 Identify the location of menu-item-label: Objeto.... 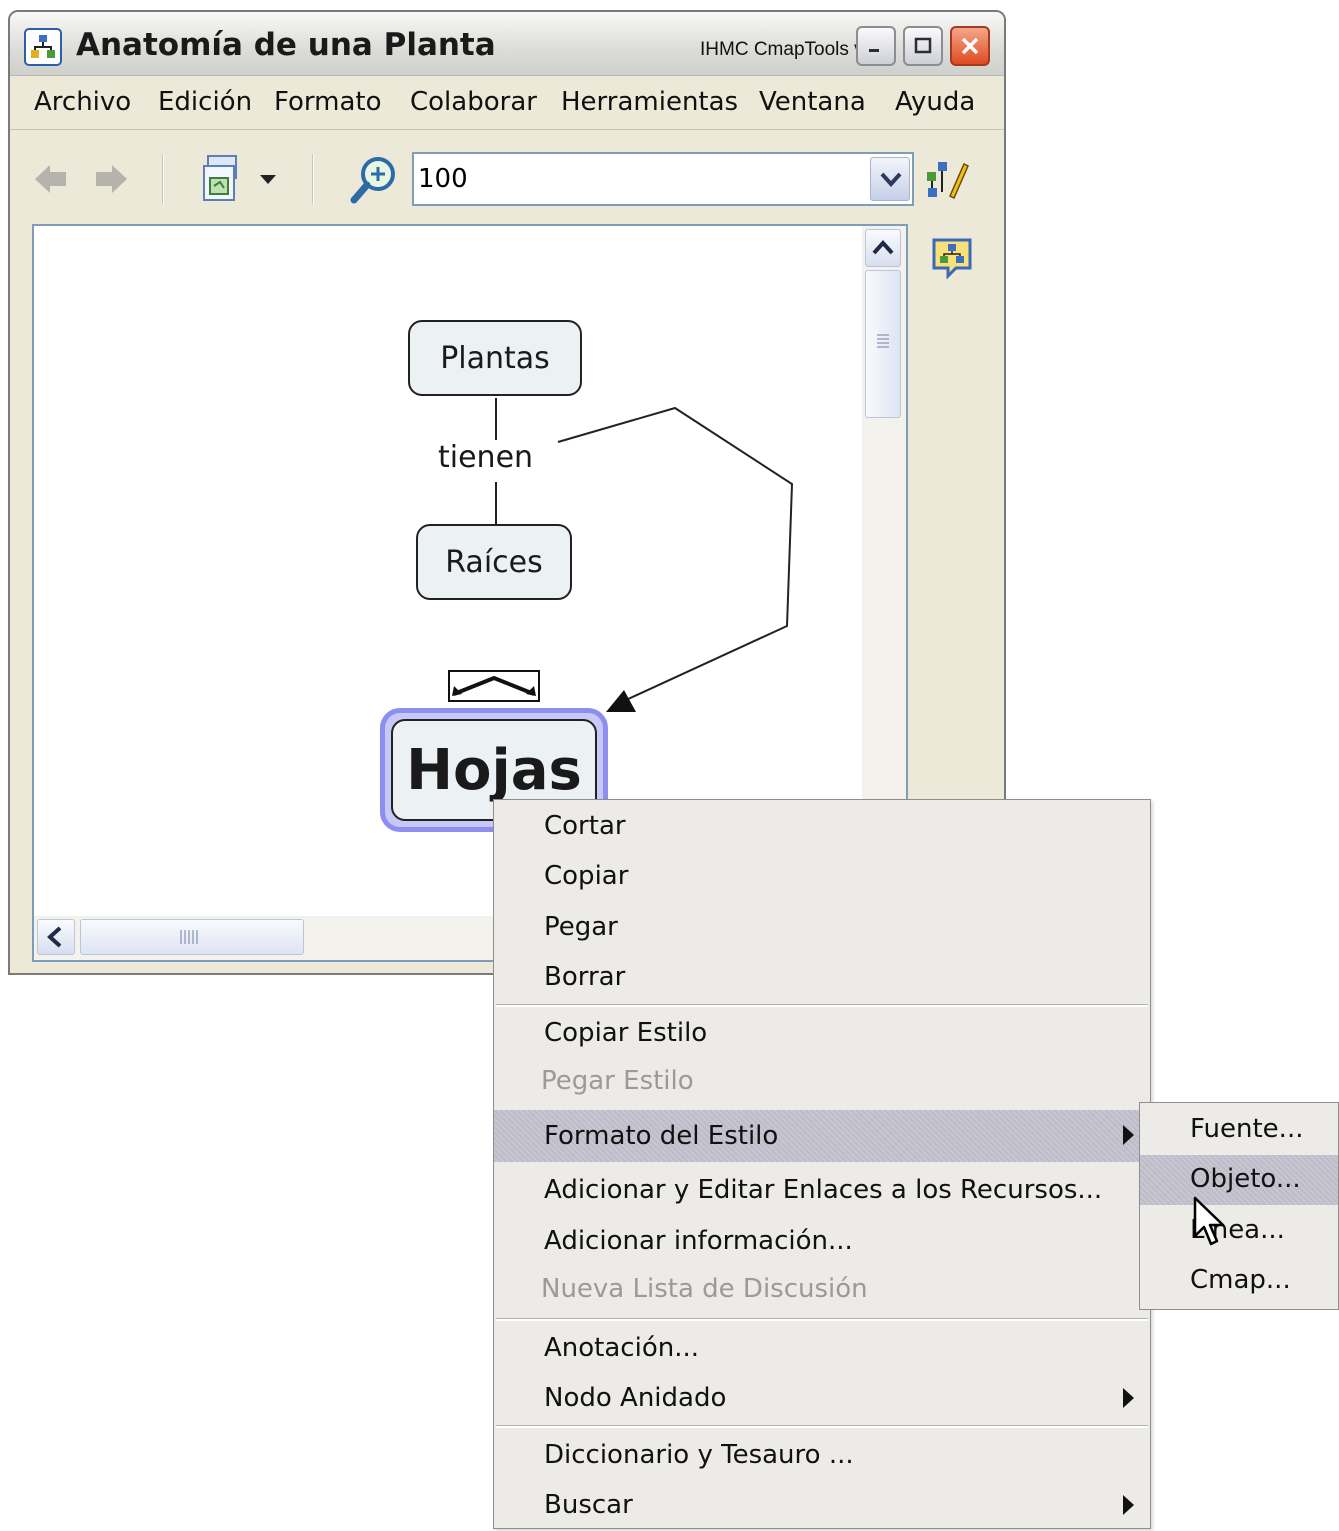
(1245, 1179).